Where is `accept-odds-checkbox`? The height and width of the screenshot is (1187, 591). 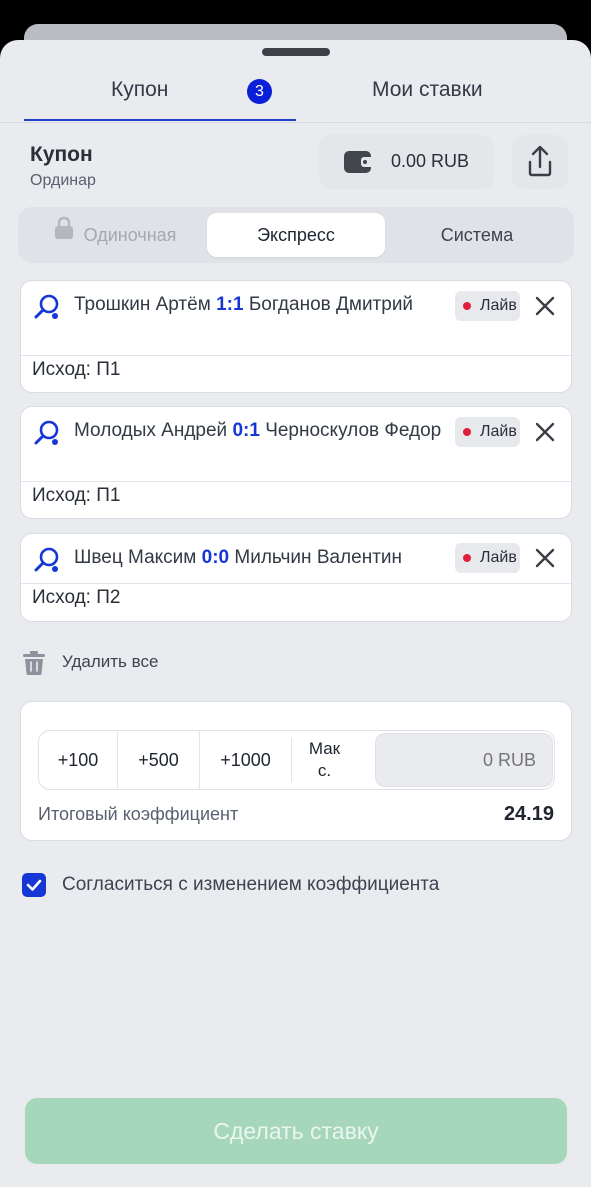
accept-odds-checkbox is located at coordinates (34, 885).